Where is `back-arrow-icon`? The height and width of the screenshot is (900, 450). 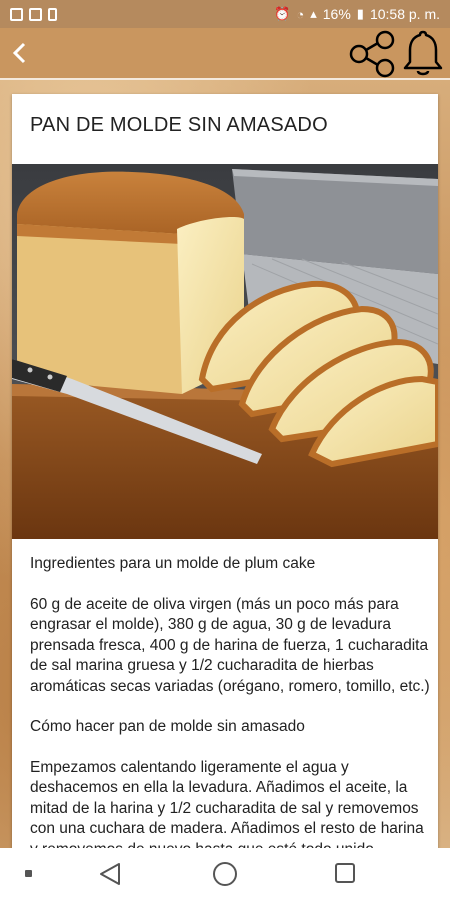
back-arrow-icon is located at coordinates (19, 53).